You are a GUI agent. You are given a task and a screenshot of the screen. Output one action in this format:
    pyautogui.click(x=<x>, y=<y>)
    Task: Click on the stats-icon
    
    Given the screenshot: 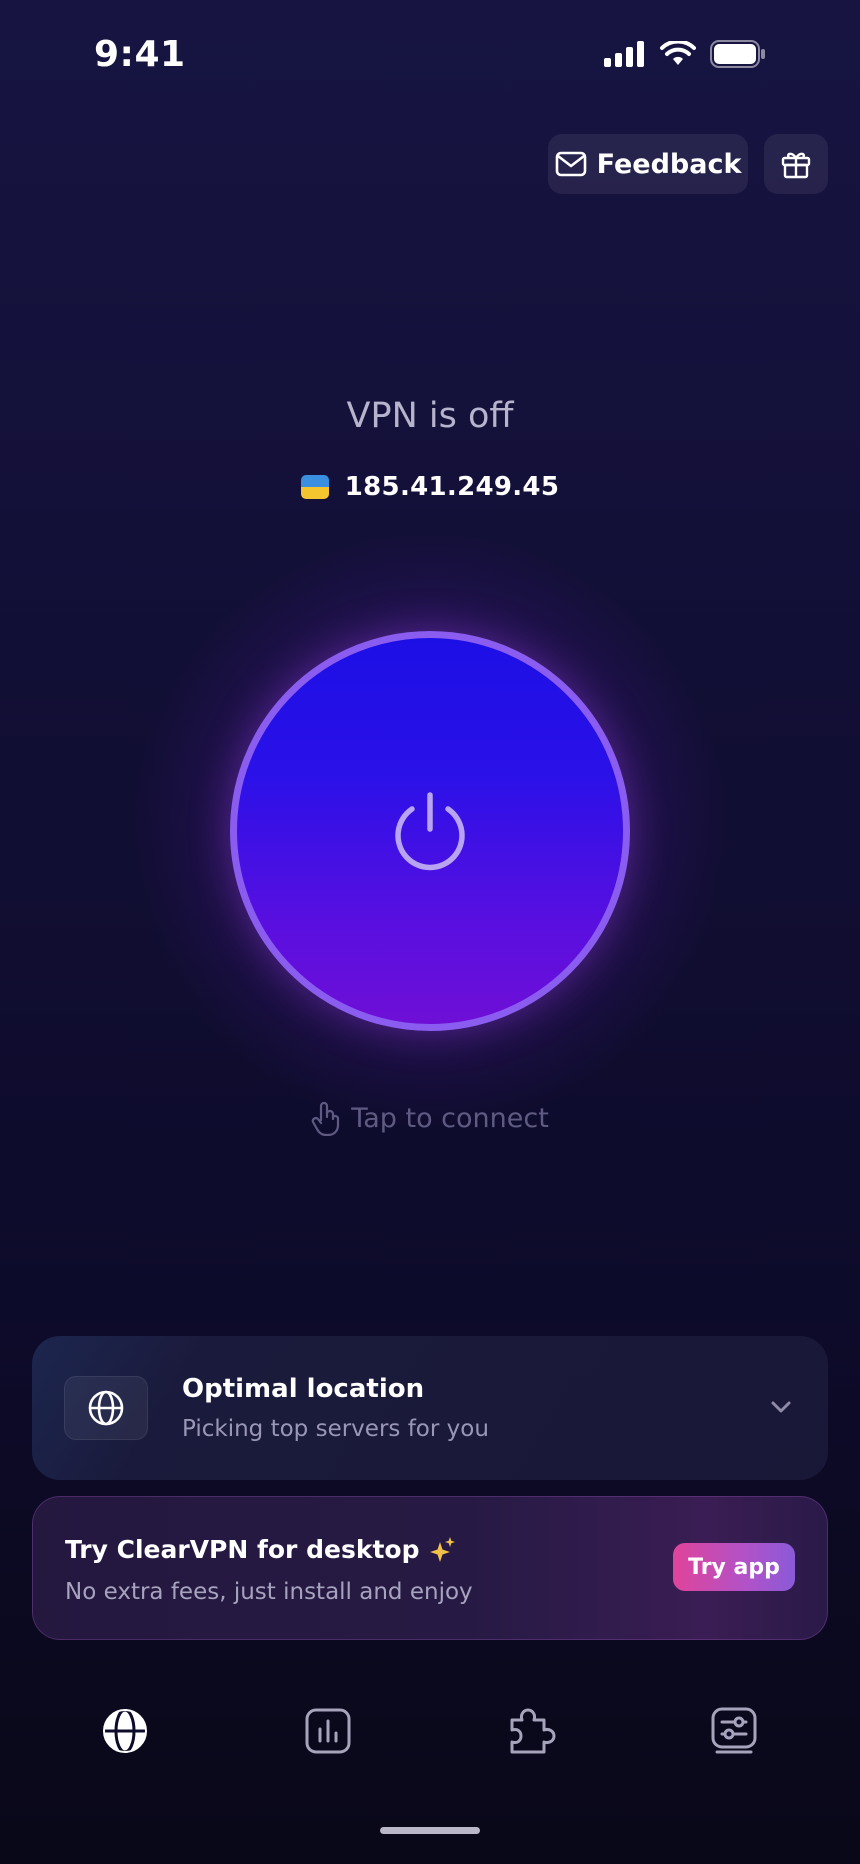 What is the action you would take?
    pyautogui.click(x=328, y=1731)
    